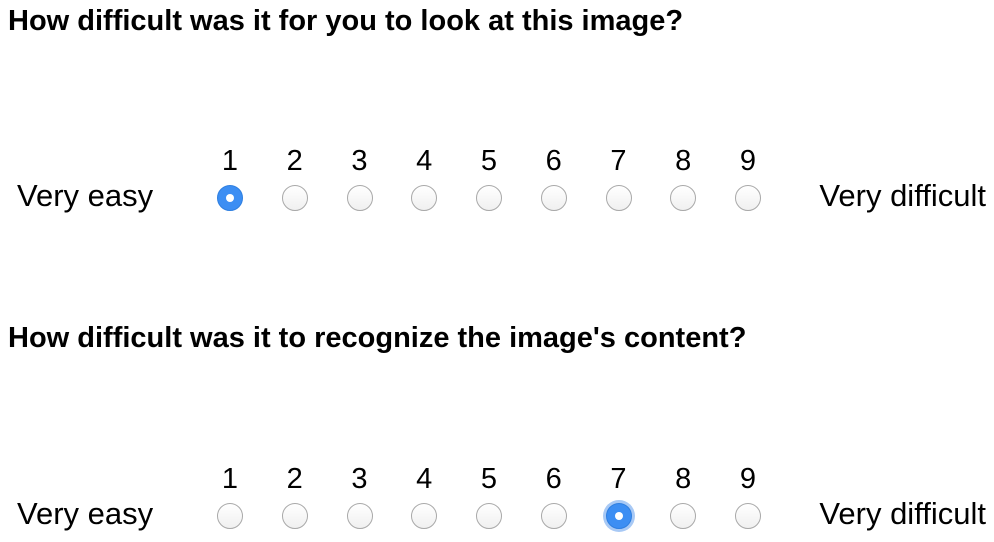  I want to click on question-1-option-9: 9, so click(748, 182).